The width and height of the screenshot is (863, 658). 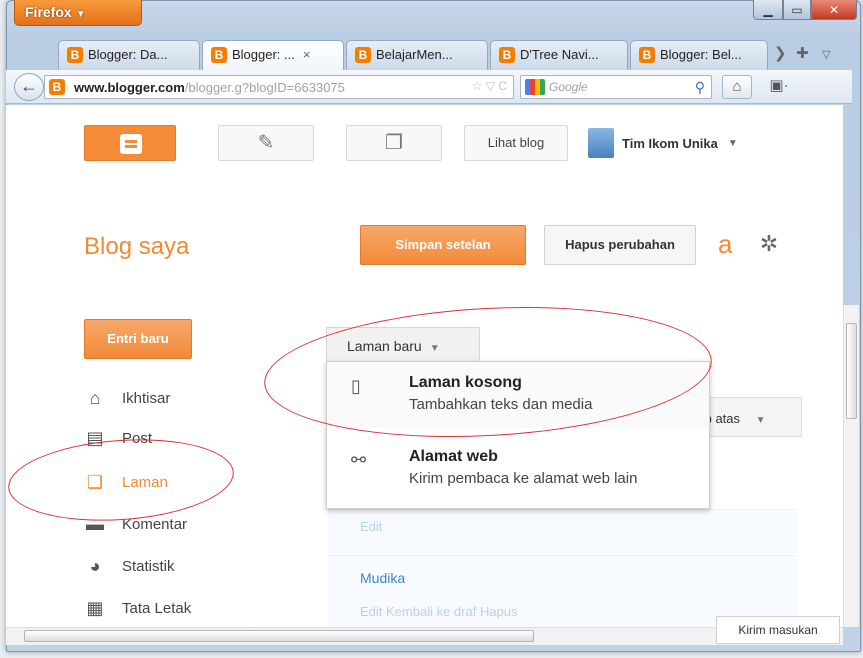 What do you see at coordinates (95, 608) in the screenshot?
I see `layout-icon: ▦` at bounding box center [95, 608].